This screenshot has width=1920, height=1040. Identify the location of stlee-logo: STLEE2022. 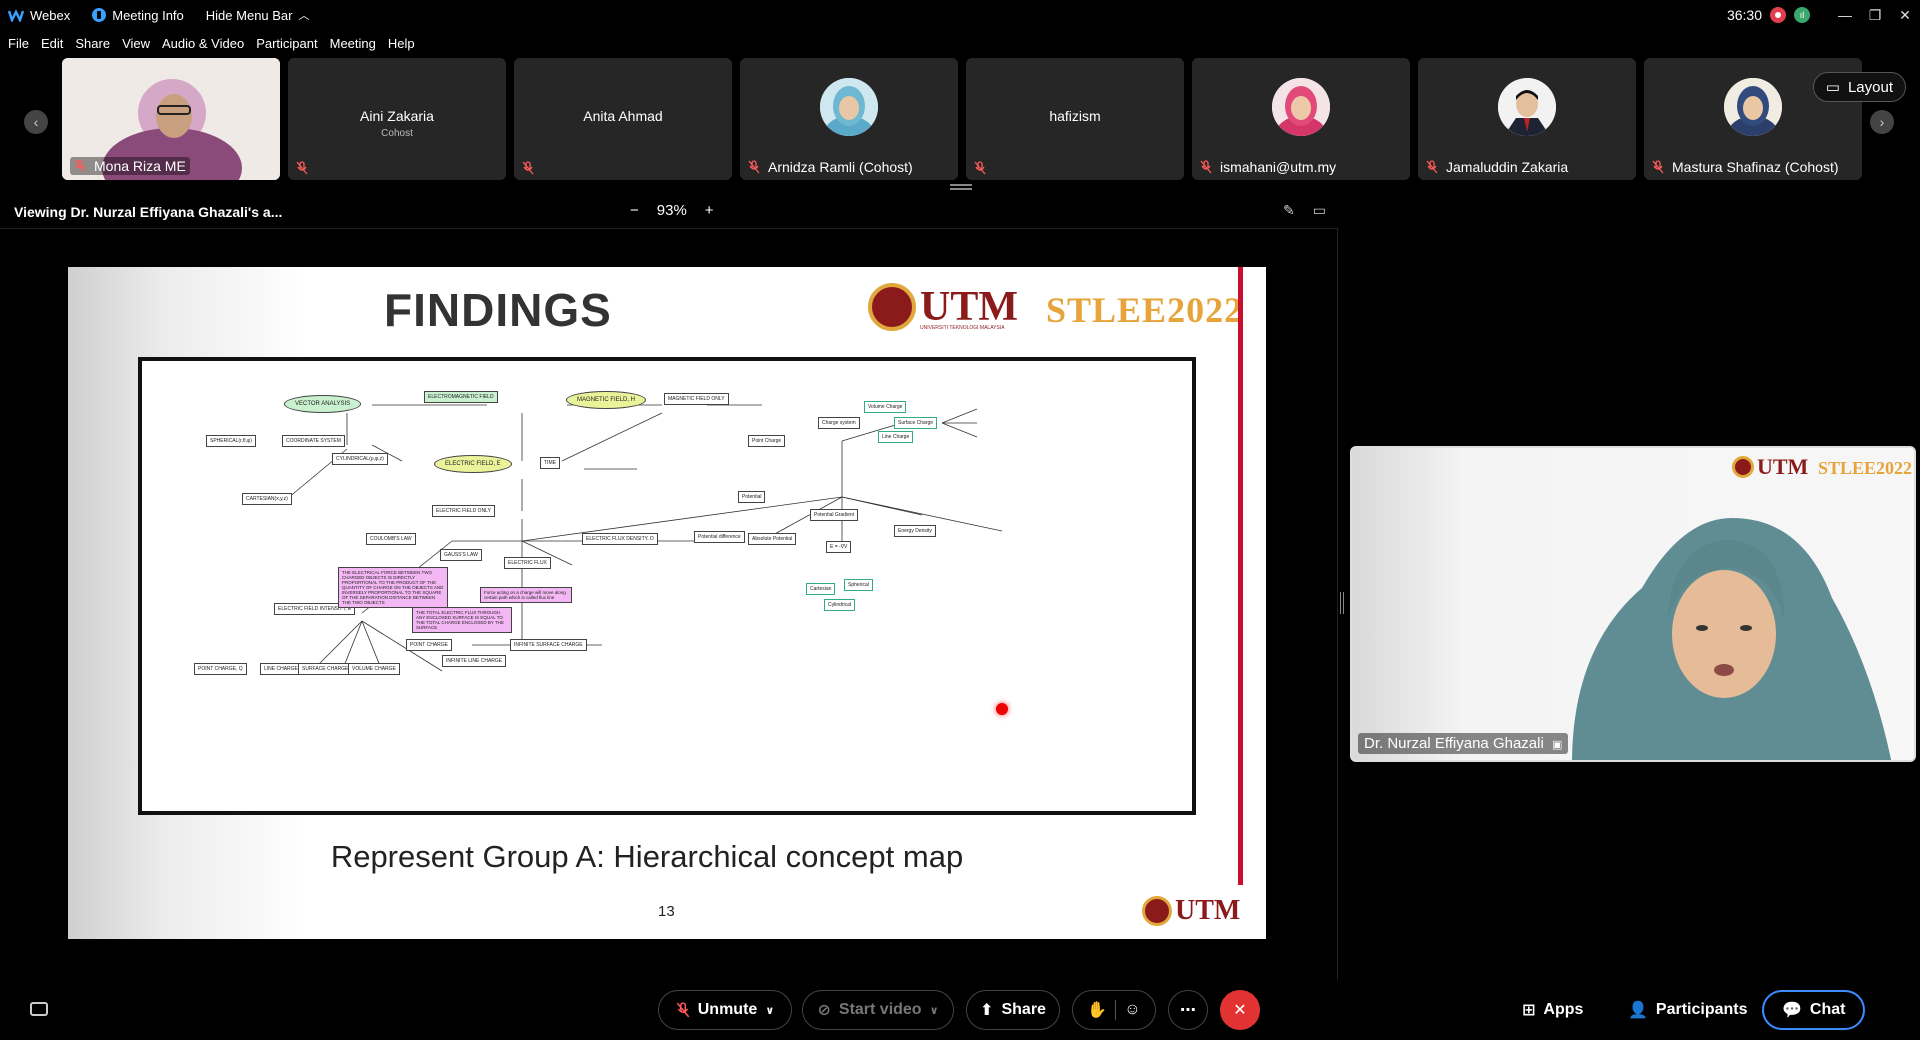
(1145, 310).